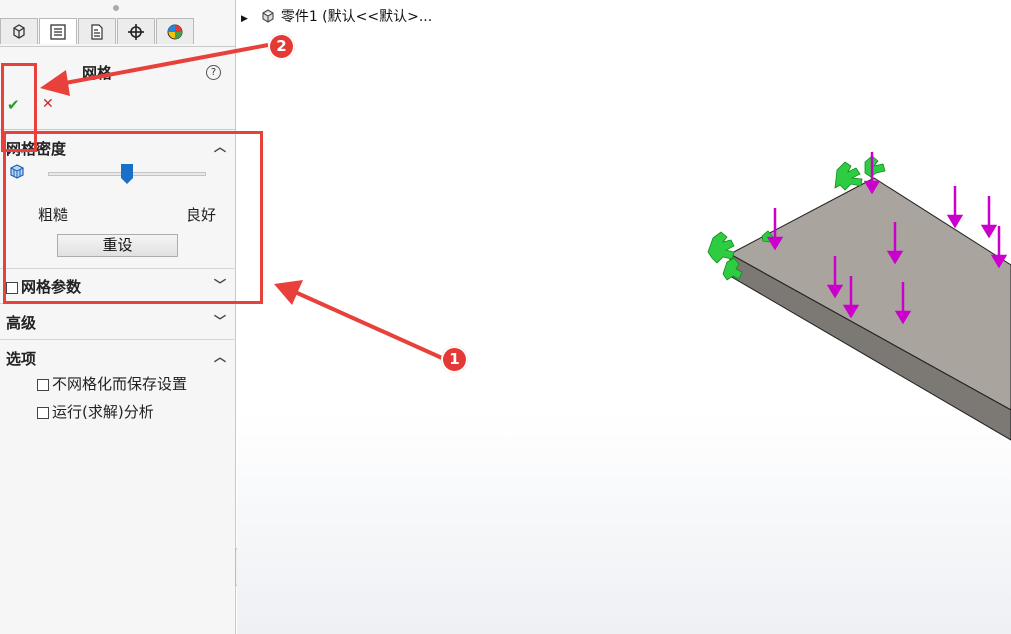 This screenshot has width=1011, height=634. I want to click on annotation-badge-2: 2, so click(281, 46).